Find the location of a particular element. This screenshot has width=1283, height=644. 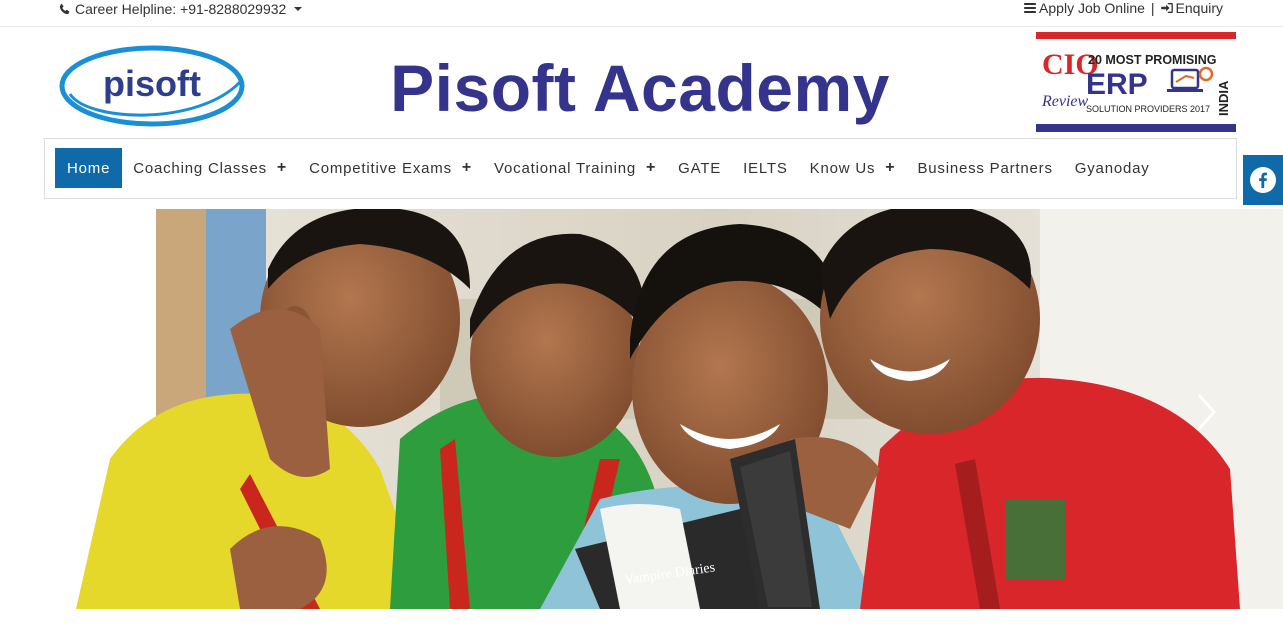

enquiry-link: Enquiry is located at coordinates (1191, 8).